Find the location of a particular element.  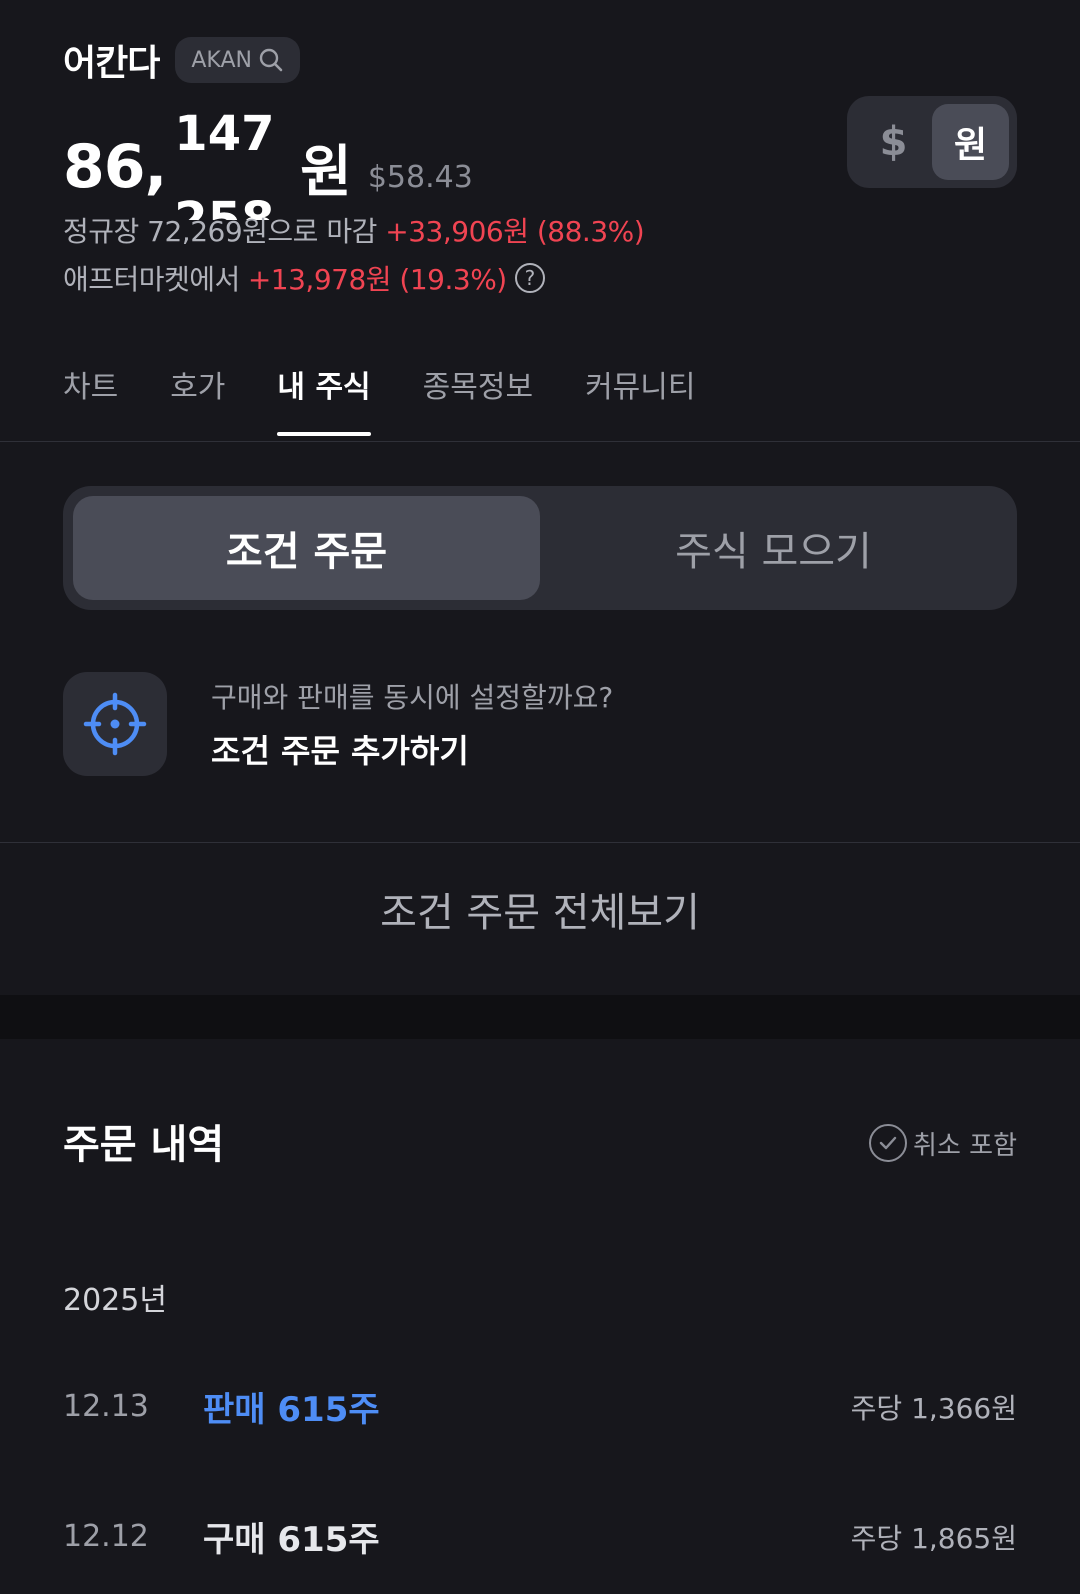

add-condition-texts: 구매와 판매를 동시에 설정할까요? 조건 주문 추가하기 is located at coordinates (412, 724).